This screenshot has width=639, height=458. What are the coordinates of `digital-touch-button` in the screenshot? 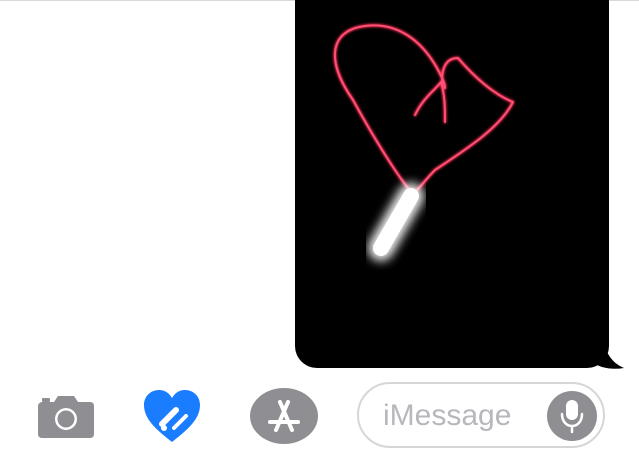 It's located at (172, 416).